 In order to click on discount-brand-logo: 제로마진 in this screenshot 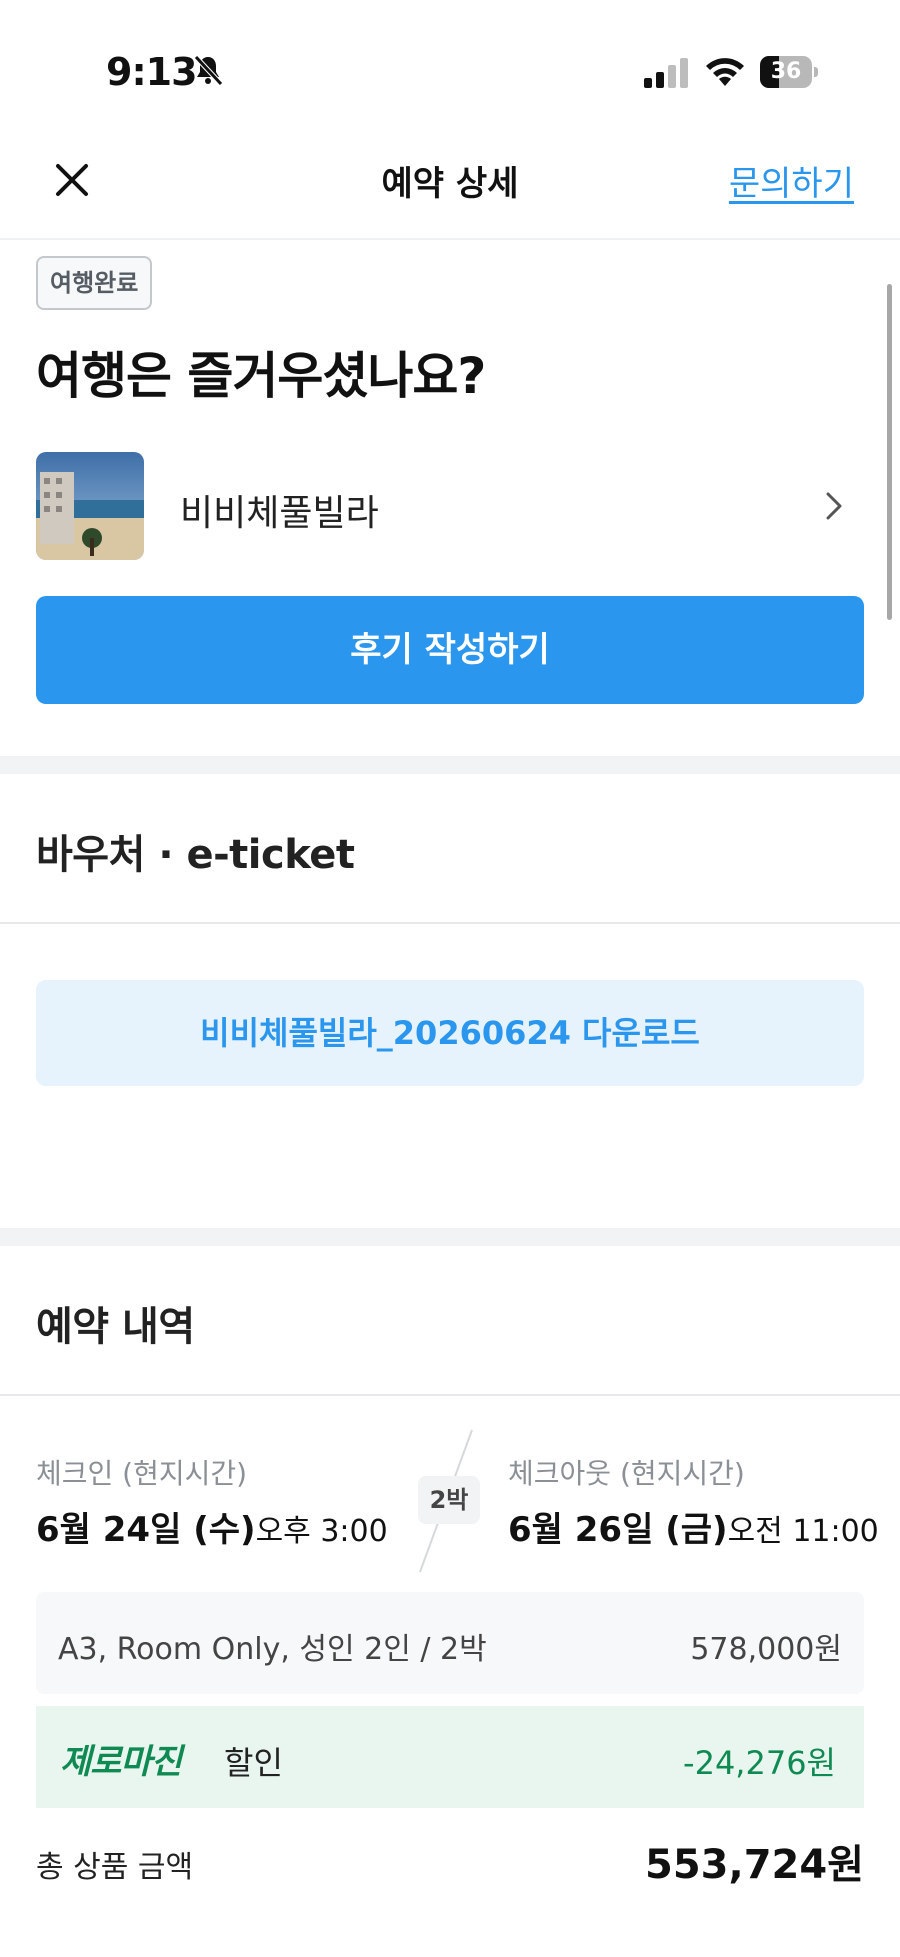, I will do `click(121, 1762)`.